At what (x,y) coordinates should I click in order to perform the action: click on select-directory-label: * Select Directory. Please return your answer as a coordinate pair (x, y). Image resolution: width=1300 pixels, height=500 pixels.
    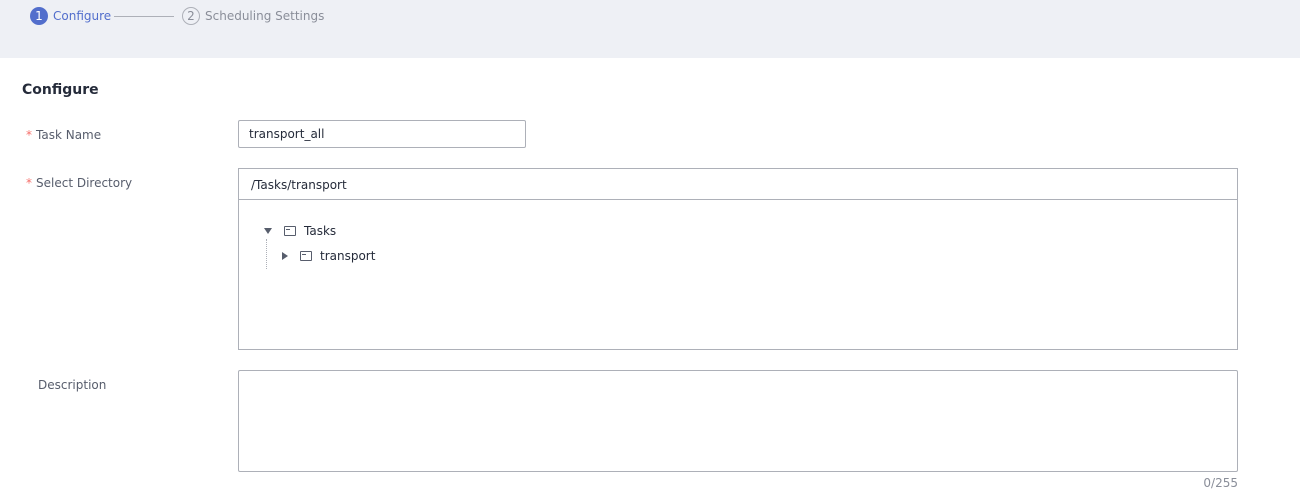
    Looking at the image, I should click on (79, 183).